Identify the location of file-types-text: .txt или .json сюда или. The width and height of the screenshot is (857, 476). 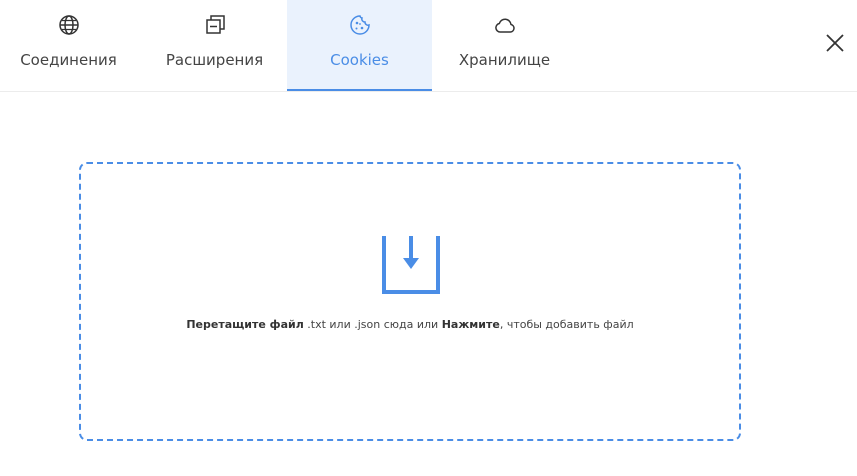
(372, 324).